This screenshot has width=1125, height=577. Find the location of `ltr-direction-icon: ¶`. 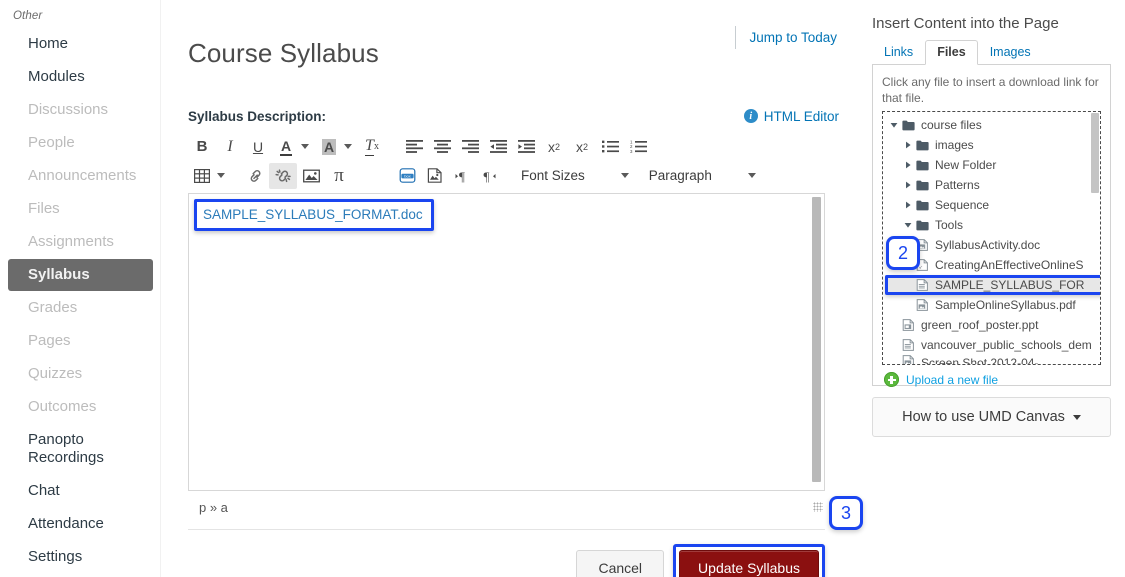

ltr-direction-icon: ¶ is located at coordinates (463, 176).